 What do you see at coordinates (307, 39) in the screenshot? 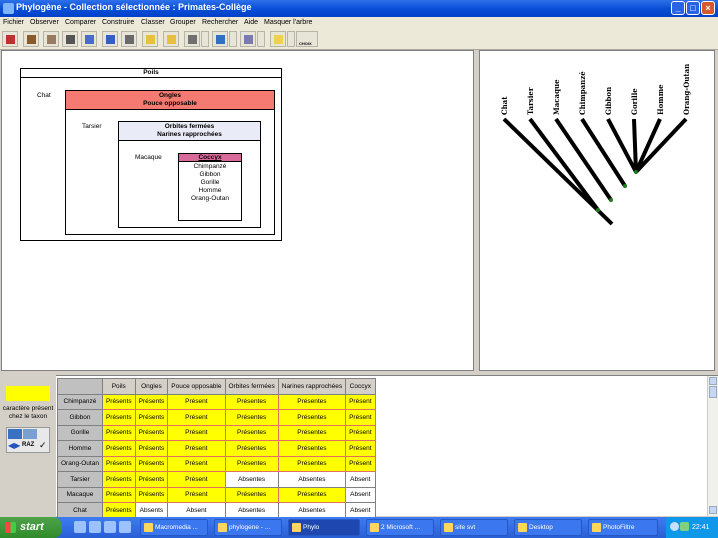
I see `choix-button: CHOIX` at bounding box center [307, 39].